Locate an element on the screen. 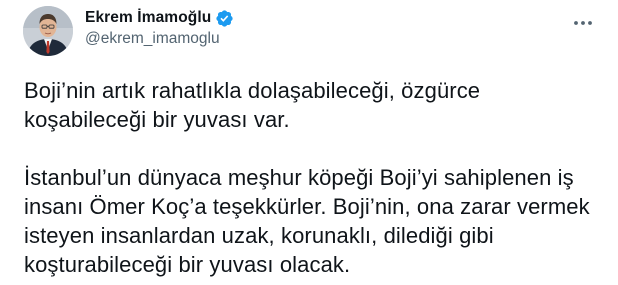 This screenshot has width=618, height=285. avatar-photo is located at coordinates (48, 31).